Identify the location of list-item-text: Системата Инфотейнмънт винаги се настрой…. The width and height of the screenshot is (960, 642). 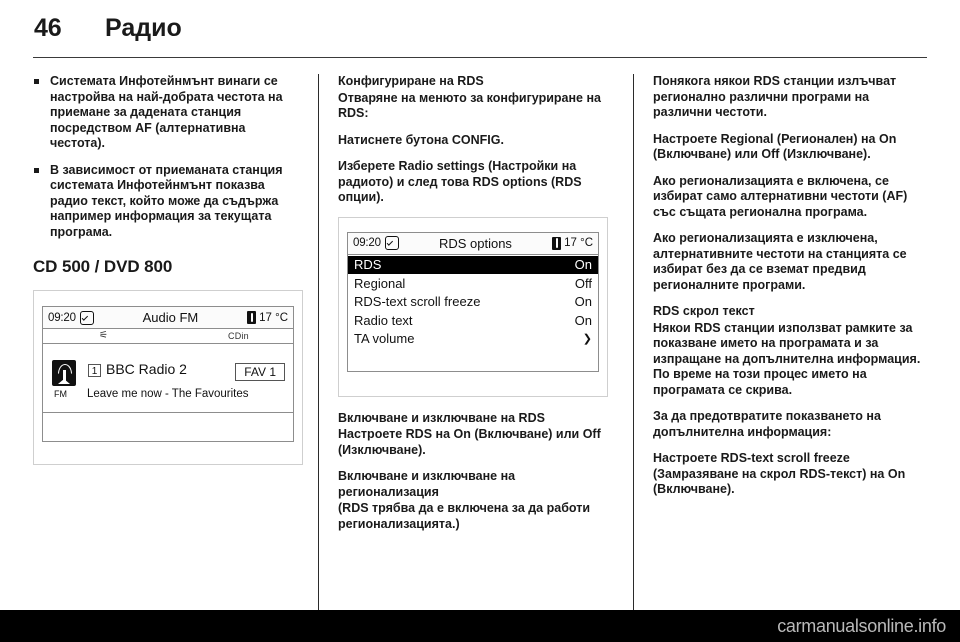
(166, 112).